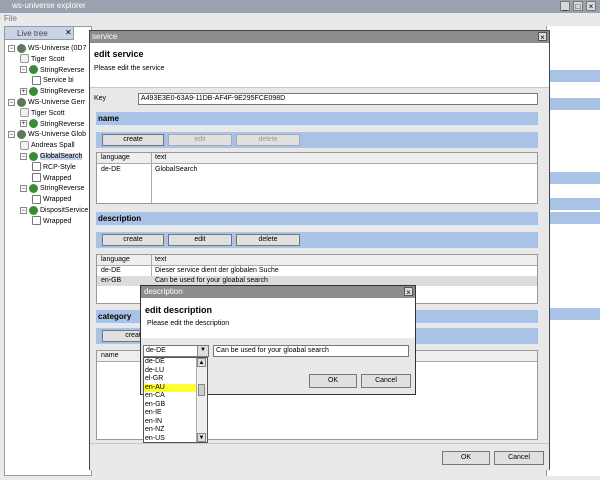 Image resolution: width=600 pixels, height=480 pixels. I want to click on name-table: language text de-DE GlobalSearch, so click(317, 178).